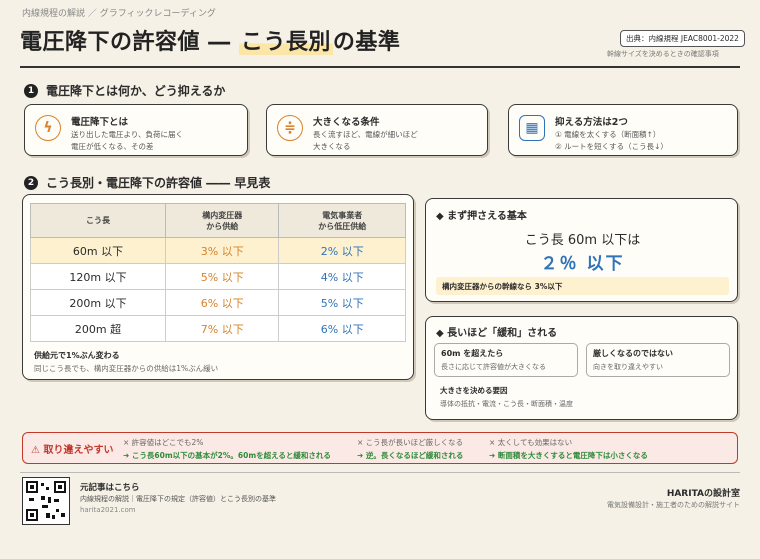 The height and width of the screenshot is (559, 760). I want to click on section2-header: 2 こう長別・電圧降下の許容値 ―― 早見表, so click(147, 182).